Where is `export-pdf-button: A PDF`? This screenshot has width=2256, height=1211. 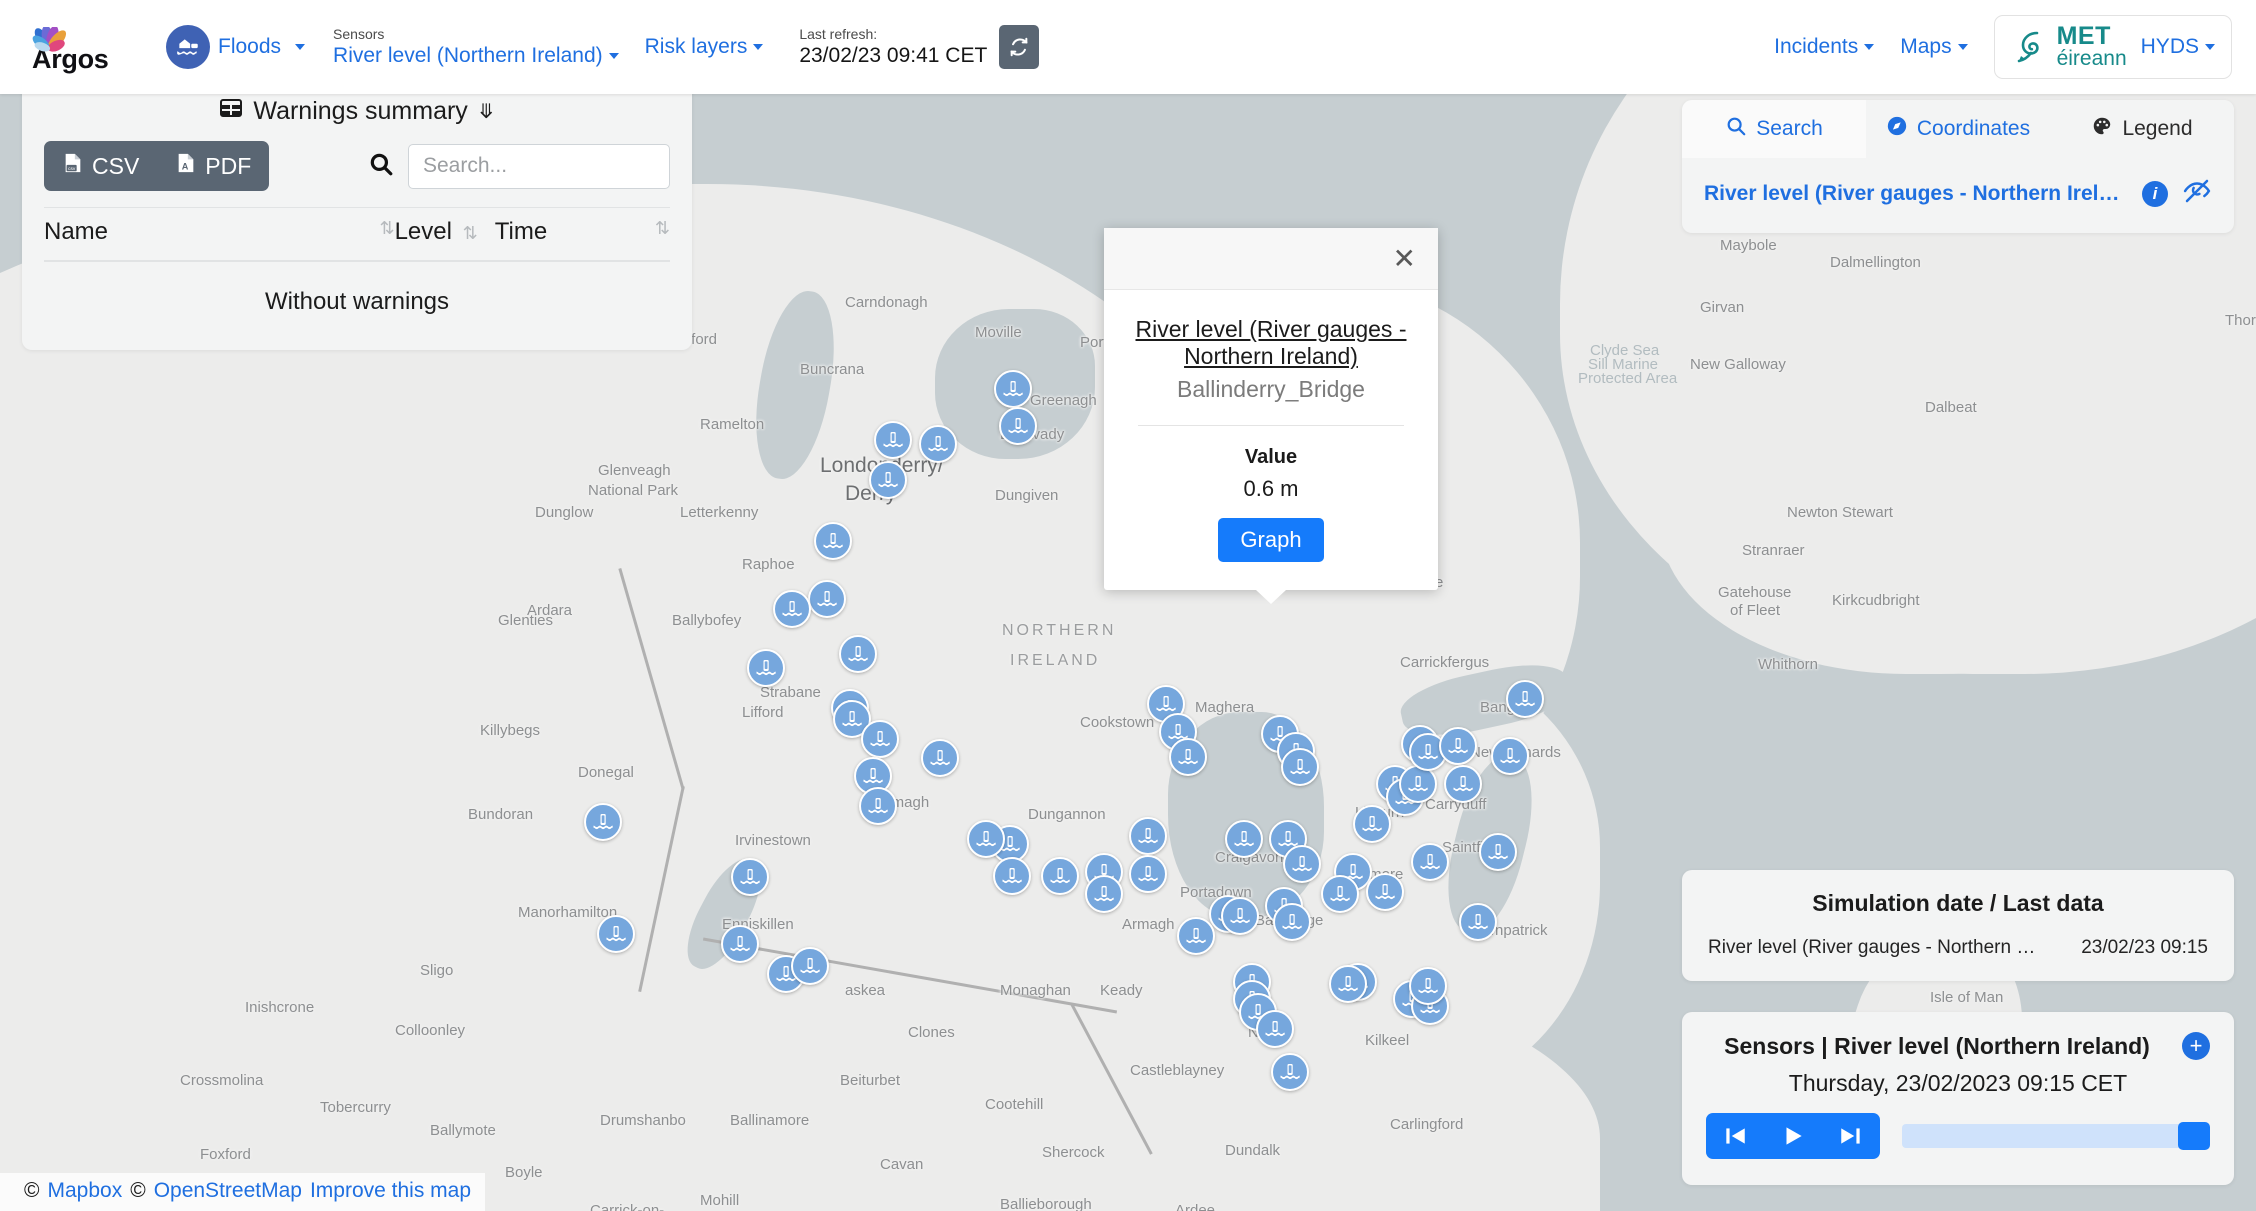 export-pdf-button: A PDF is located at coordinates (213, 166).